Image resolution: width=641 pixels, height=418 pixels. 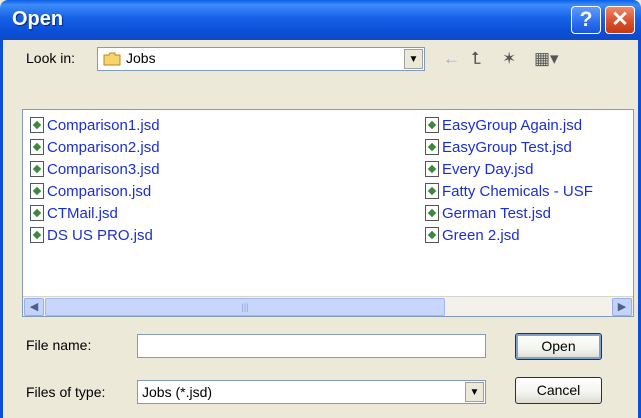 I want to click on scroll-left-icon: ◀, so click(x=34, y=307).